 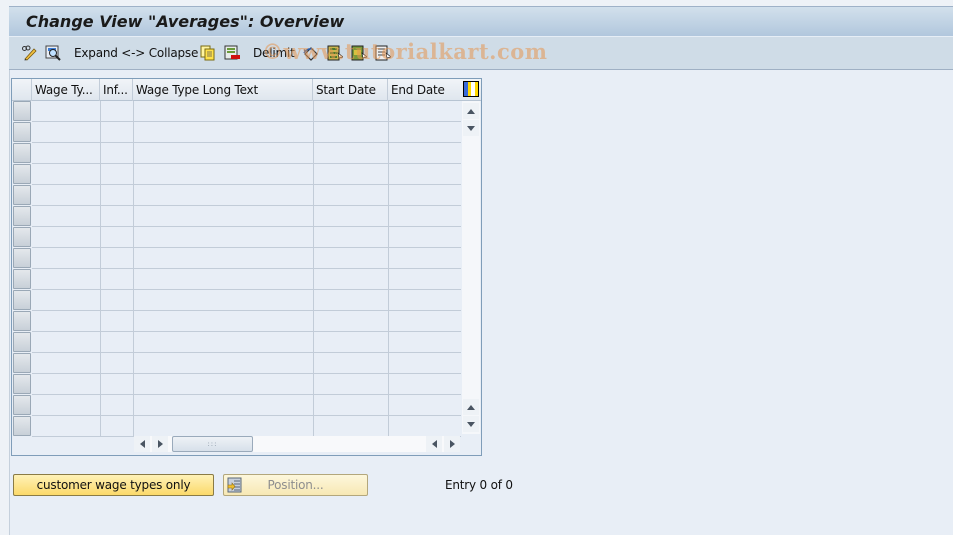 What do you see at coordinates (22, 90) in the screenshot?
I see `select-all-rows-cell` at bounding box center [22, 90].